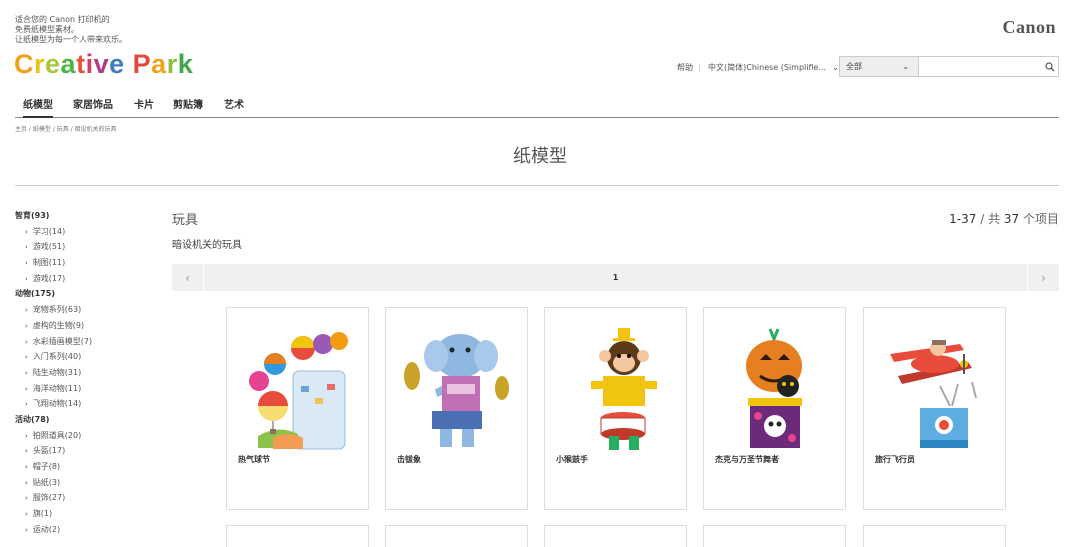 The image size is (1080, 547). Describe the element at coordinates (81, 64) in the screenshot. I see `logo-letter: t` at that location.